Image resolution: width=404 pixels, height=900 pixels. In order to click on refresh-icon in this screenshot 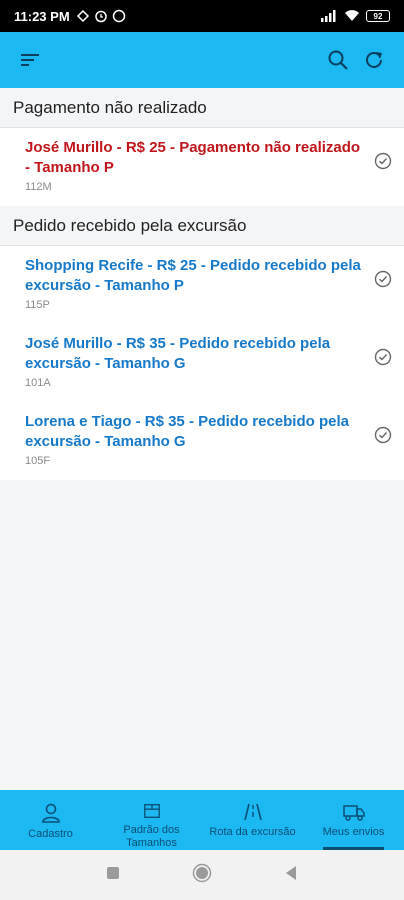, I will do `click(374, 60)`.